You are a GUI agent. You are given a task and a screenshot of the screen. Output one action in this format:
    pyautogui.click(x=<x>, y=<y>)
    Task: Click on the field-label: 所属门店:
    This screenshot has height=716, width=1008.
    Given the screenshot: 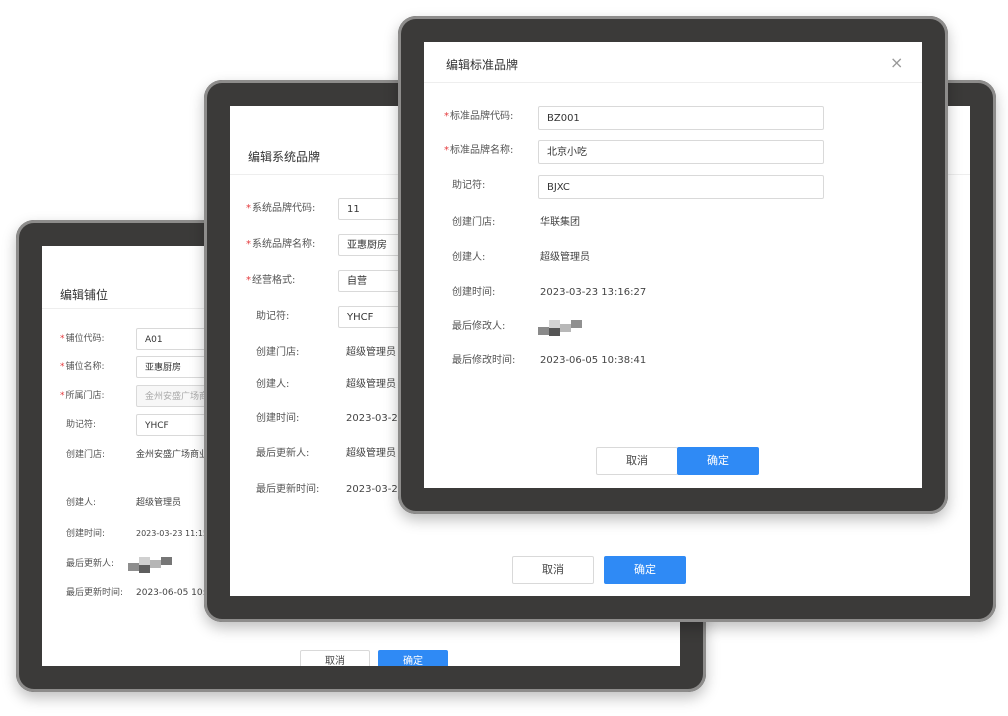 What is the action you would take?
    pyautogui.click(x=85, y=396)
    